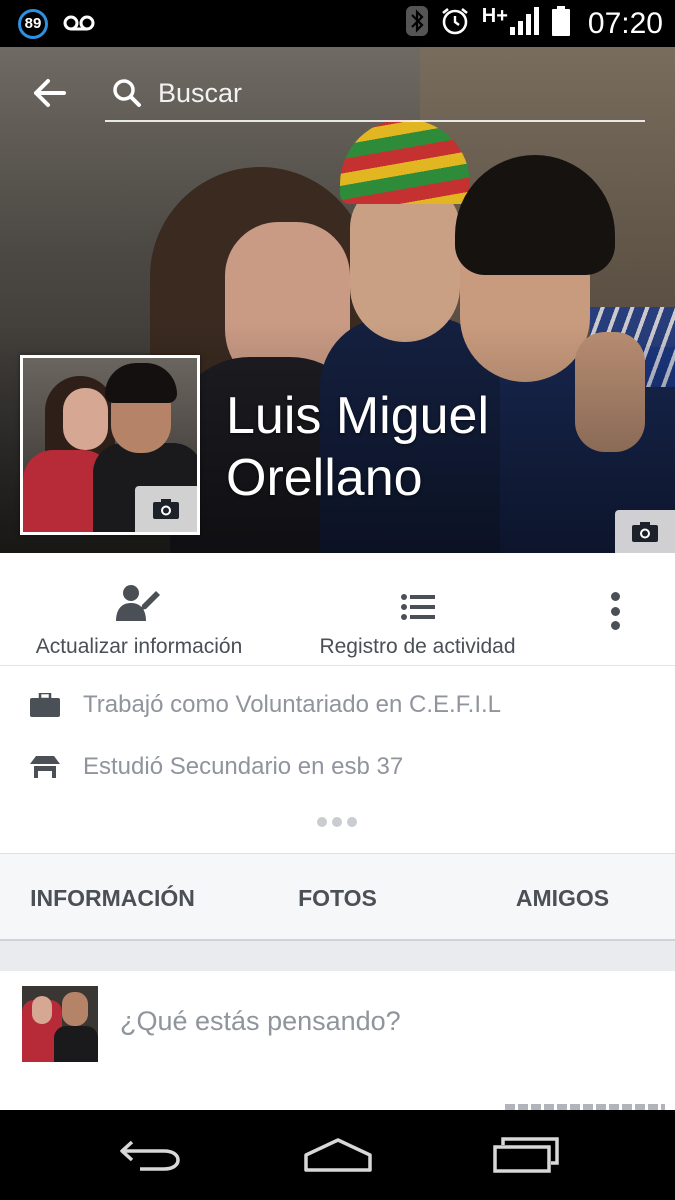 The height and width of the screenshot is (1200, 675). What do you see at coordinates (455, 23) in the screenshot?
I see `alarm-icon` at bounding box center [455, 23].